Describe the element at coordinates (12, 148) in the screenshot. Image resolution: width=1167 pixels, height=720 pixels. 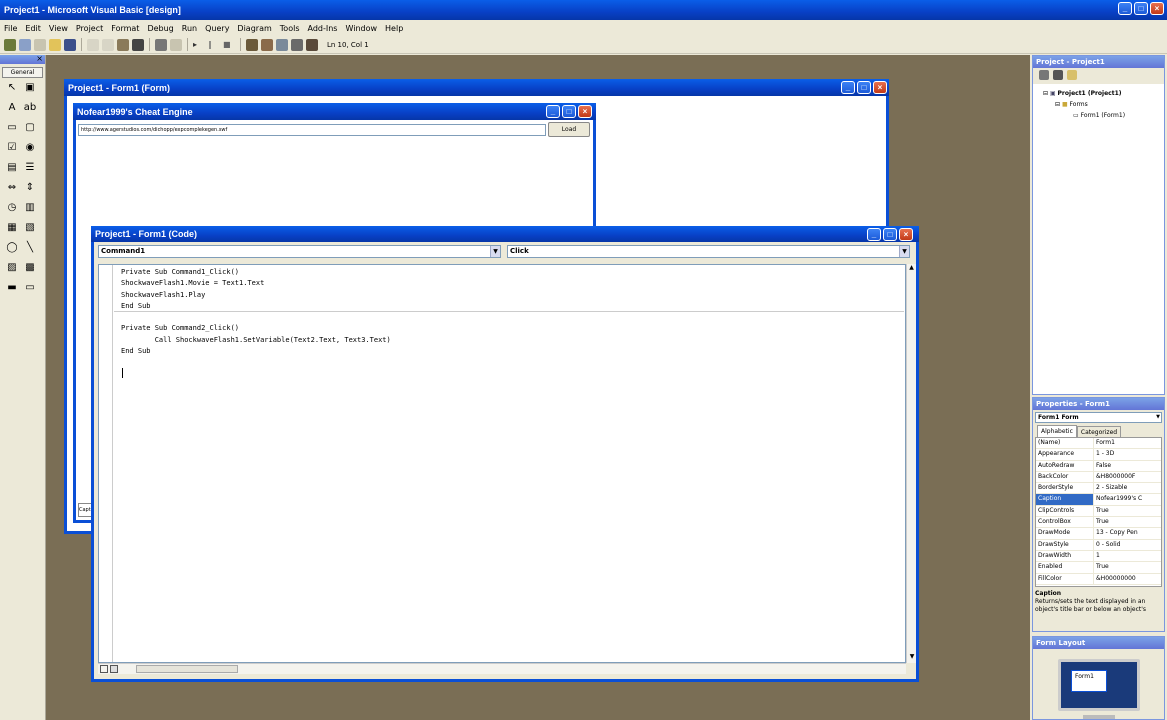
I see `checkbox-icon: ☑` at that location.